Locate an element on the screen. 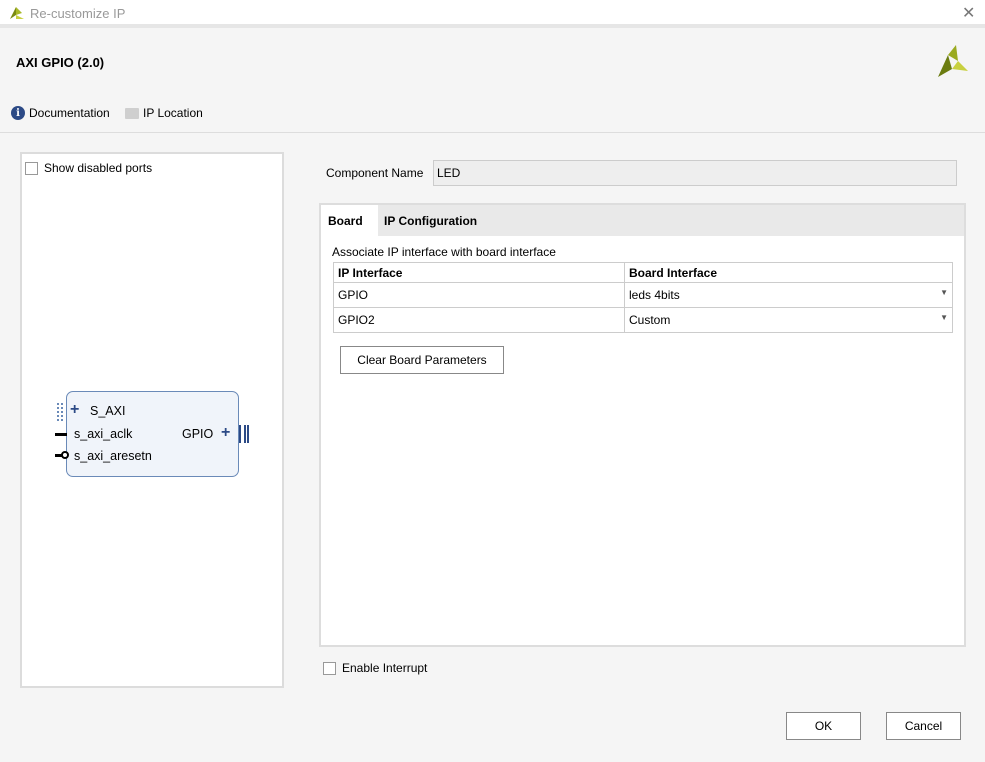 The image size is (985, 762). title-bar: Re-customize IP ✕ is located at coordinates (492, 14).